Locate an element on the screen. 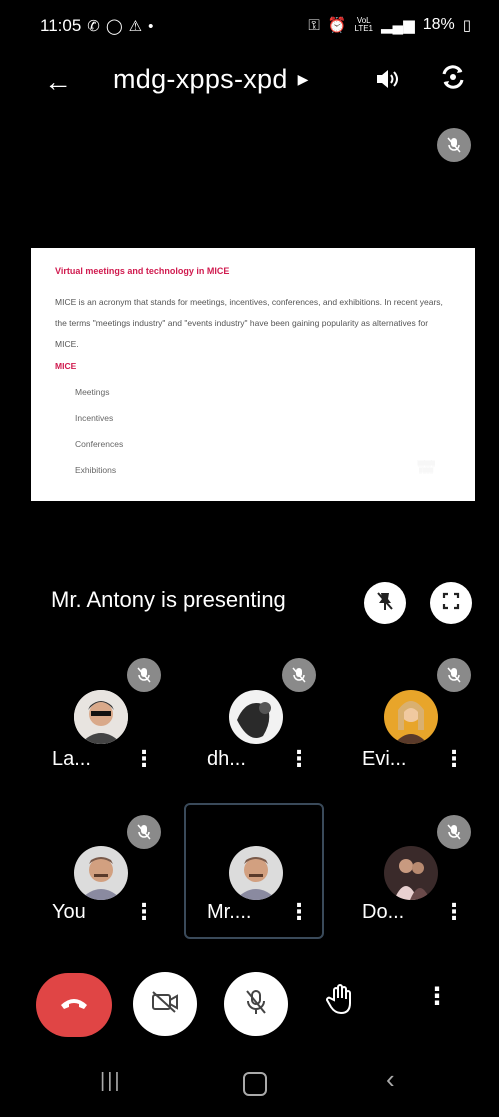 This screenshot has height=1117, width=499. phone-hangup-icon is located at coordinates (74, 1005).